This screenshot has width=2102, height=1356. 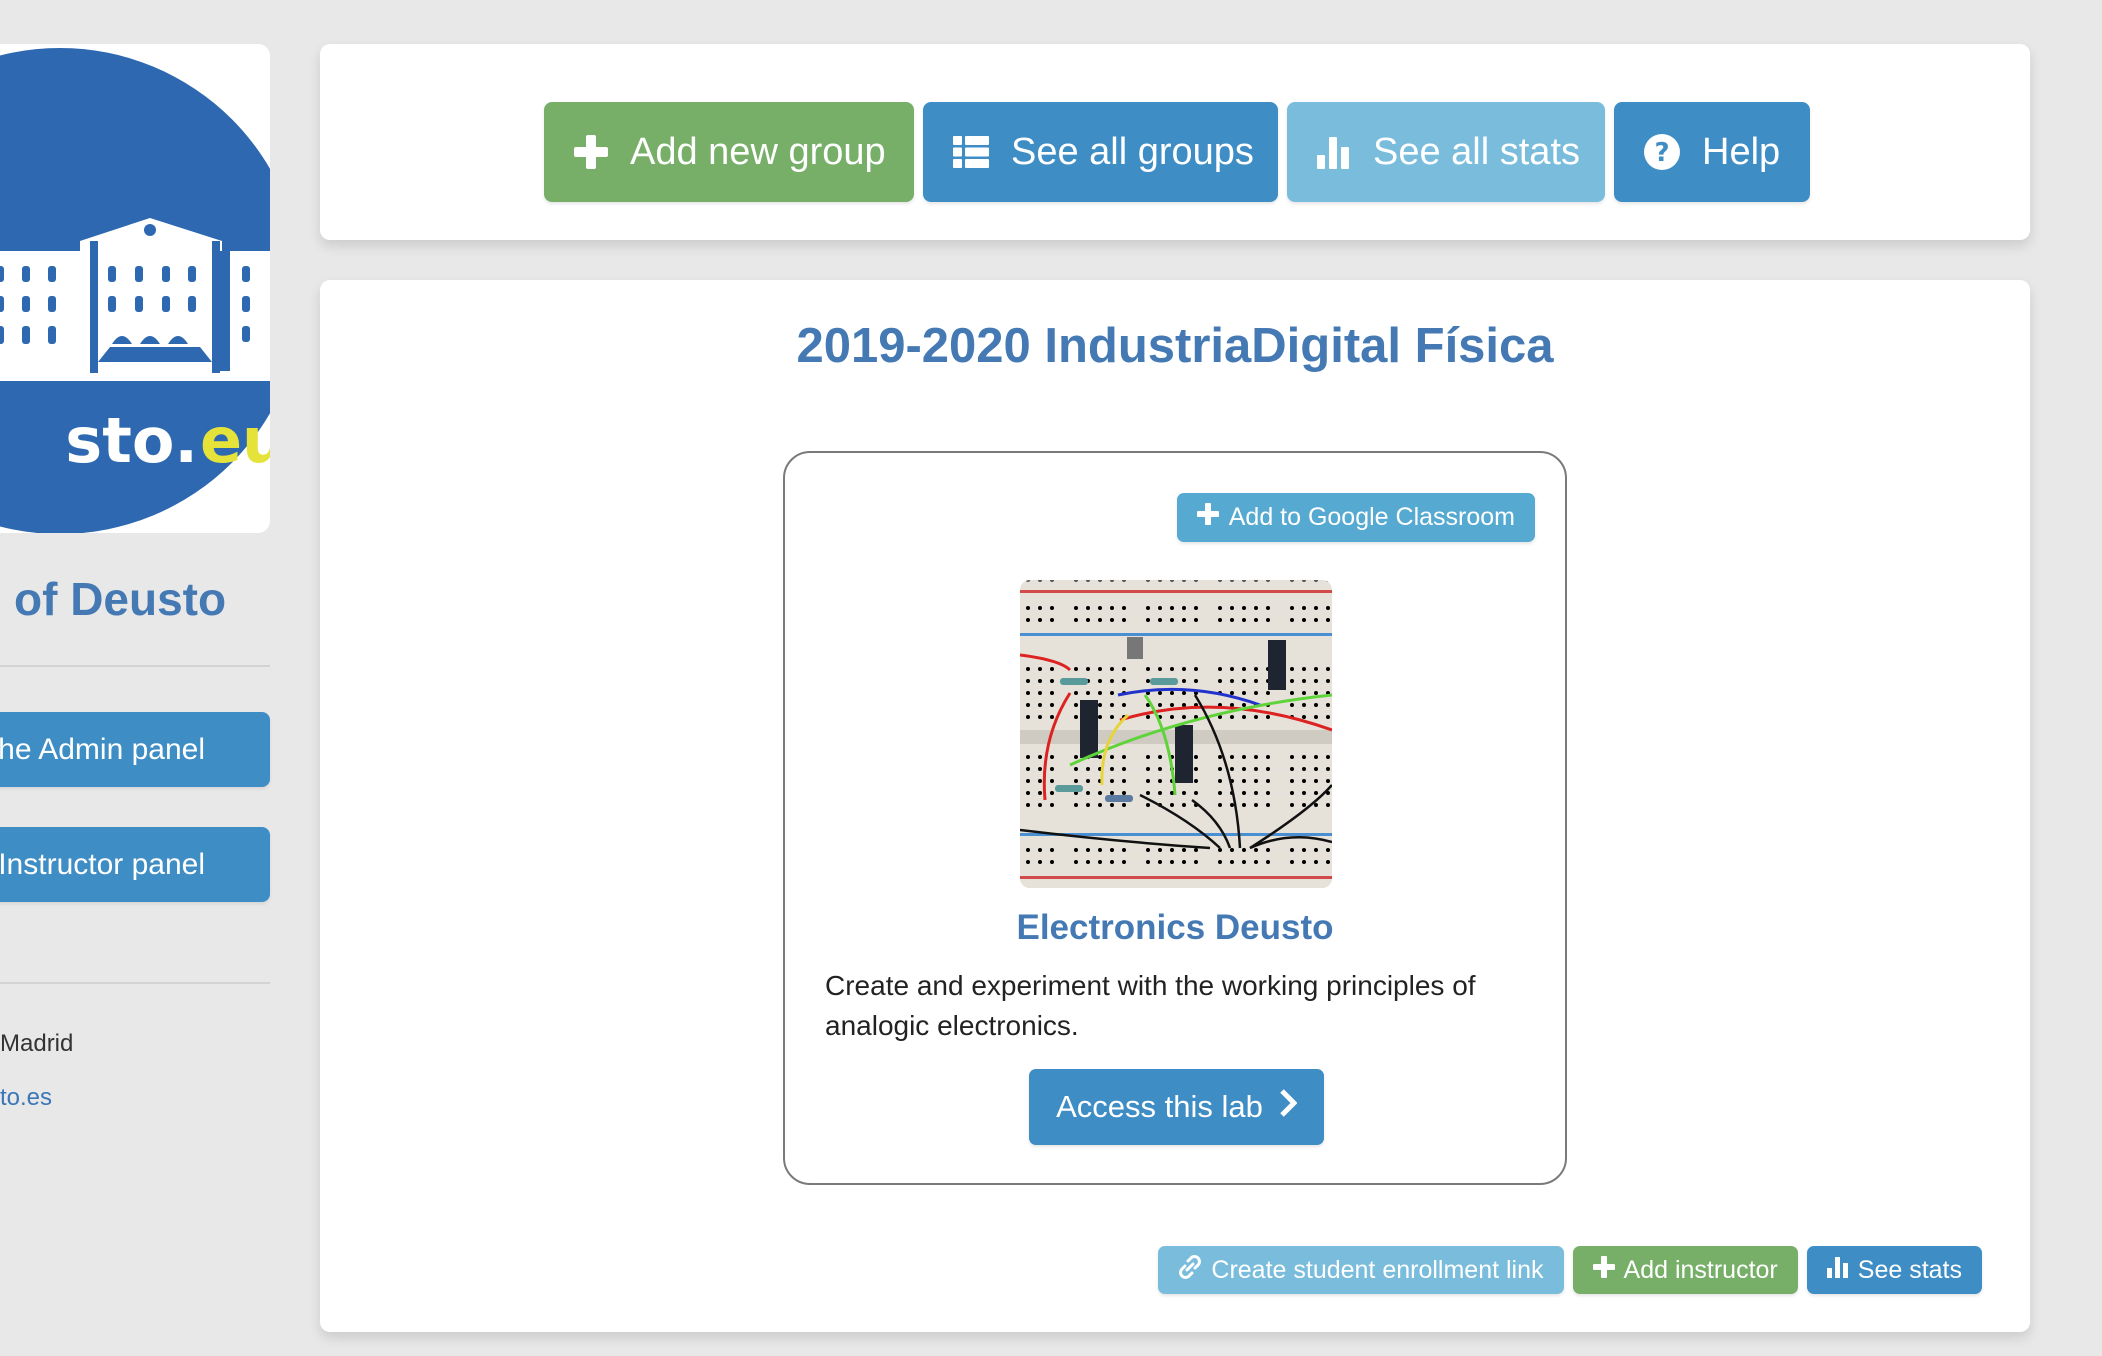 What do you see at coordinates (1159, 1106) in the screenshot?
I see `access-lab-label: Access this lab` at bounding box center [1159, 1106].